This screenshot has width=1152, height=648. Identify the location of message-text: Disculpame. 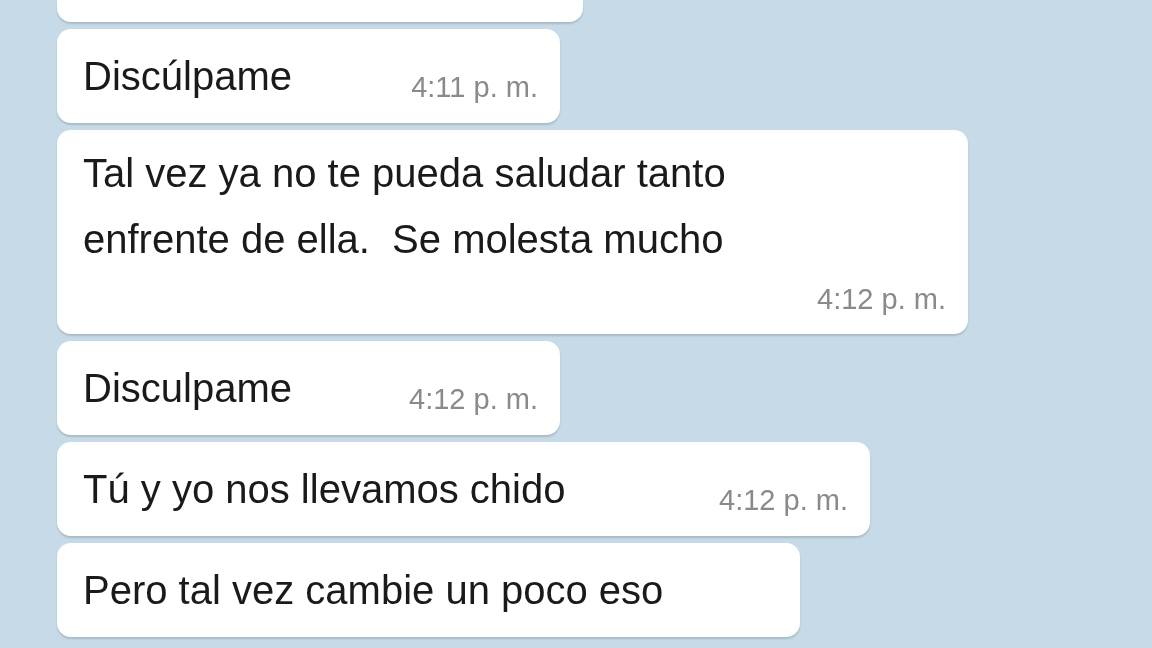
(187, 388).